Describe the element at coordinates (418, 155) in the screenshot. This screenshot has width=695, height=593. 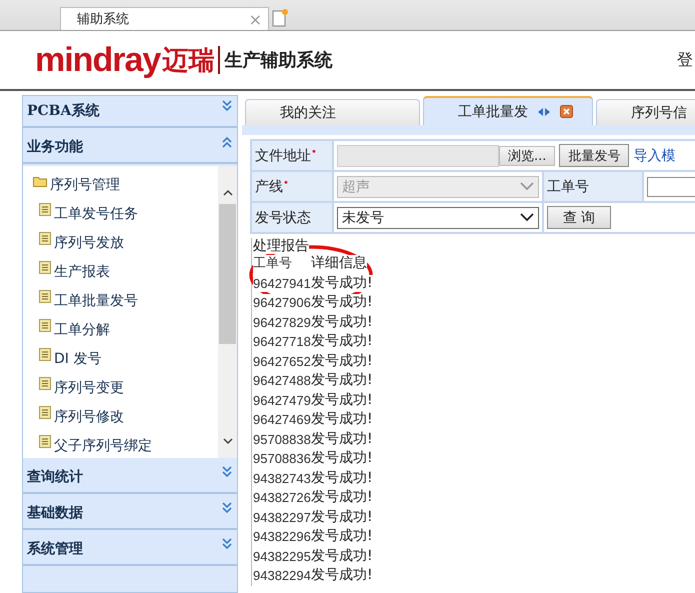
I see `file-path-field` at that location.